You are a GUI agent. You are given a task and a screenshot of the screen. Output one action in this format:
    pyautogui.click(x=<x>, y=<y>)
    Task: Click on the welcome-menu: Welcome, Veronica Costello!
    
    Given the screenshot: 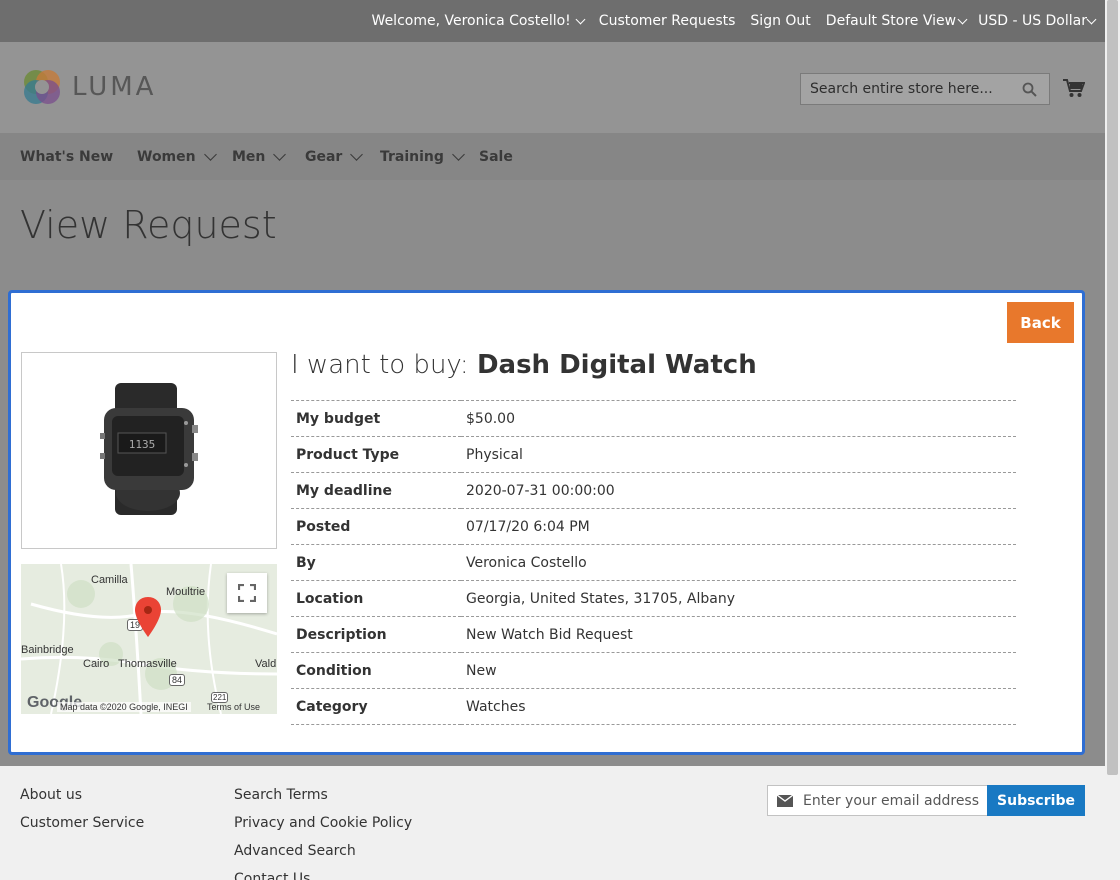 What is the action you would take?
    pyautogui.click(x=478, y=21)
    